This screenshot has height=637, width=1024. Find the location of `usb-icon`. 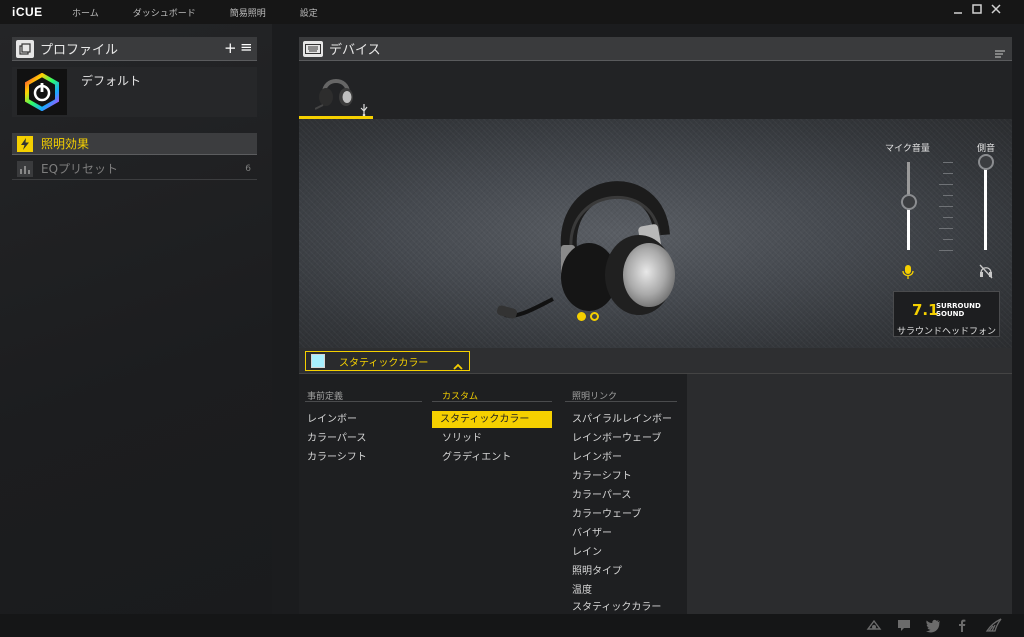

usb-icon is located at coordinates (364, 110).